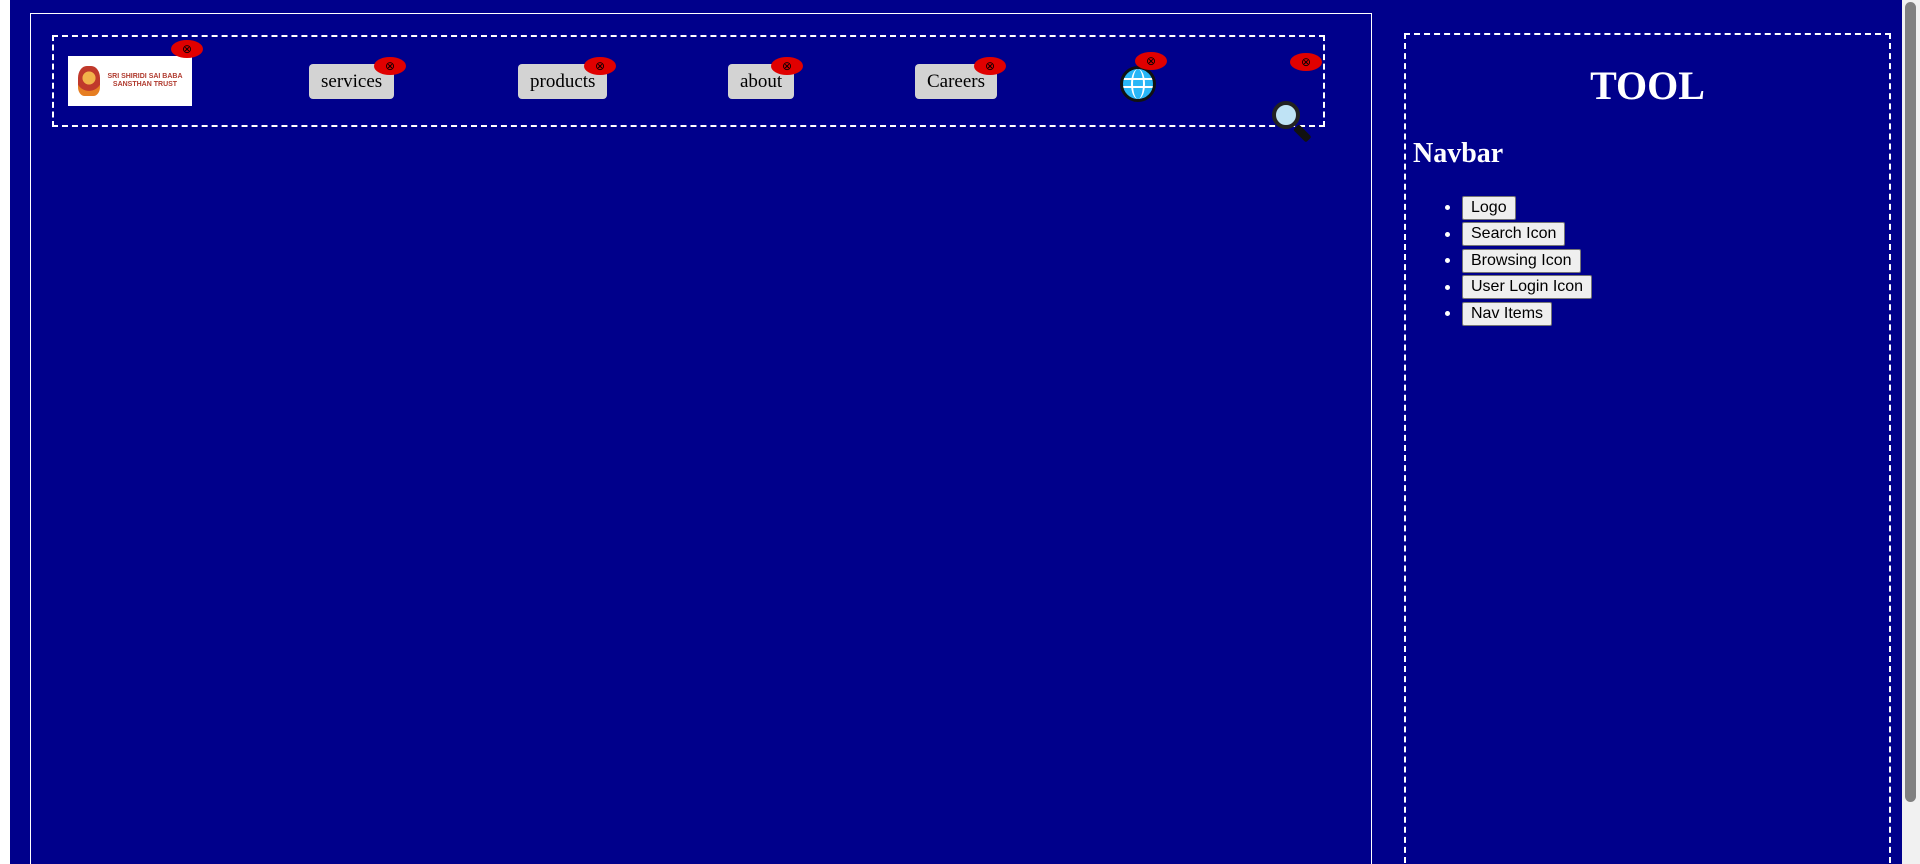  I want to click on remove-logo-button: ⊗, so click(187, 49).